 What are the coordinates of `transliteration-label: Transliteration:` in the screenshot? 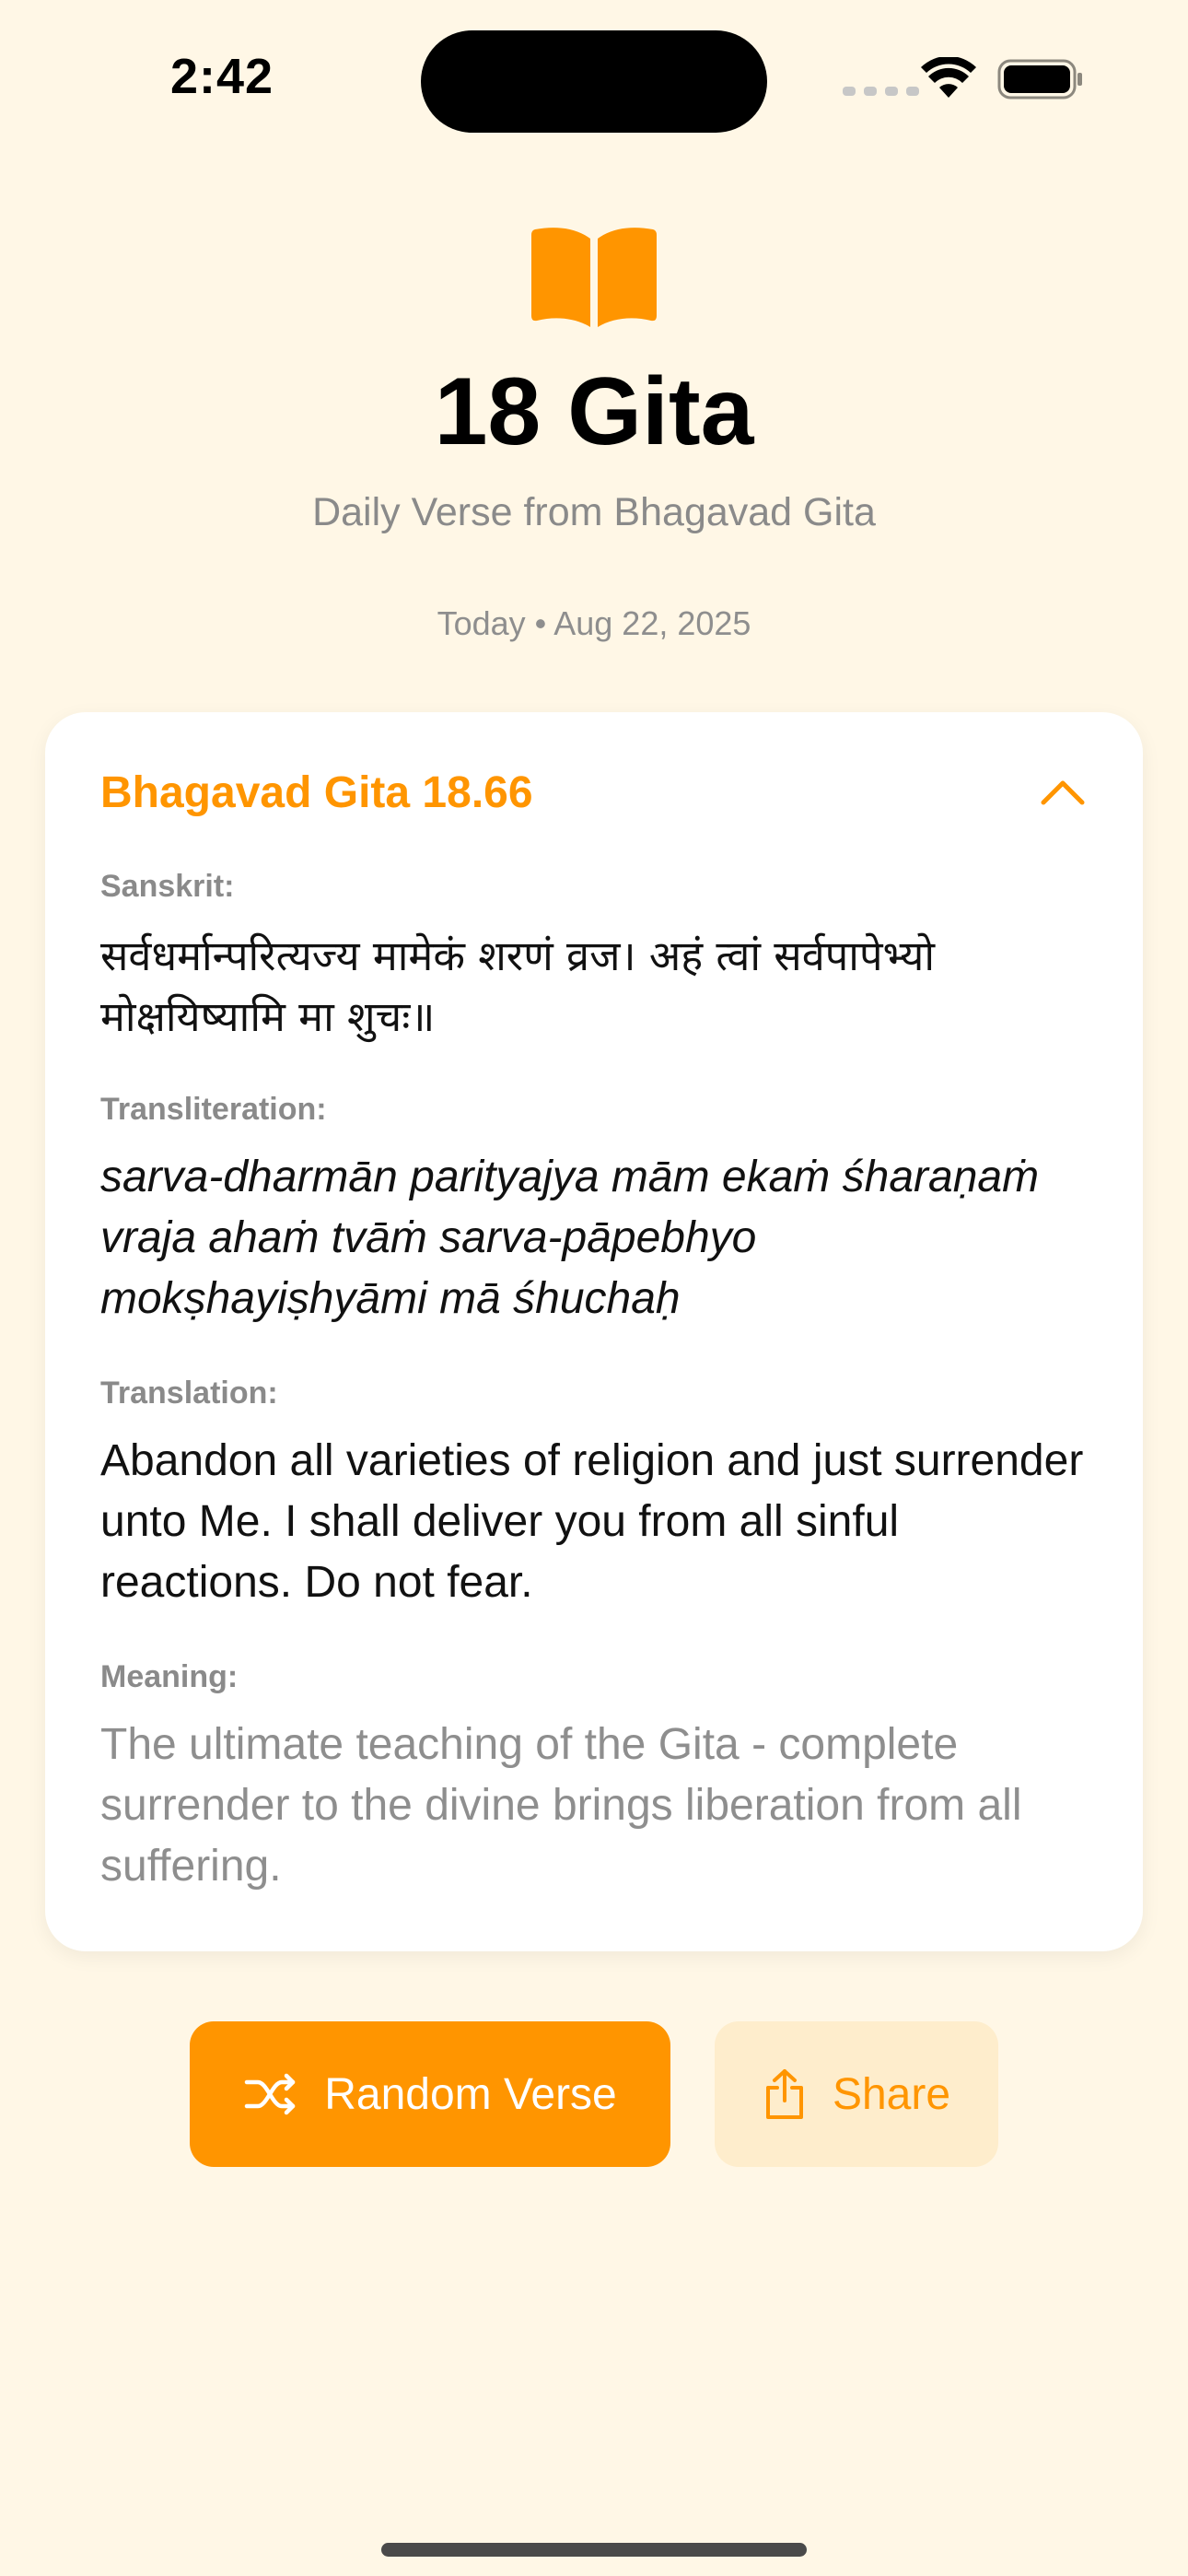 It's located at (213, 1109).